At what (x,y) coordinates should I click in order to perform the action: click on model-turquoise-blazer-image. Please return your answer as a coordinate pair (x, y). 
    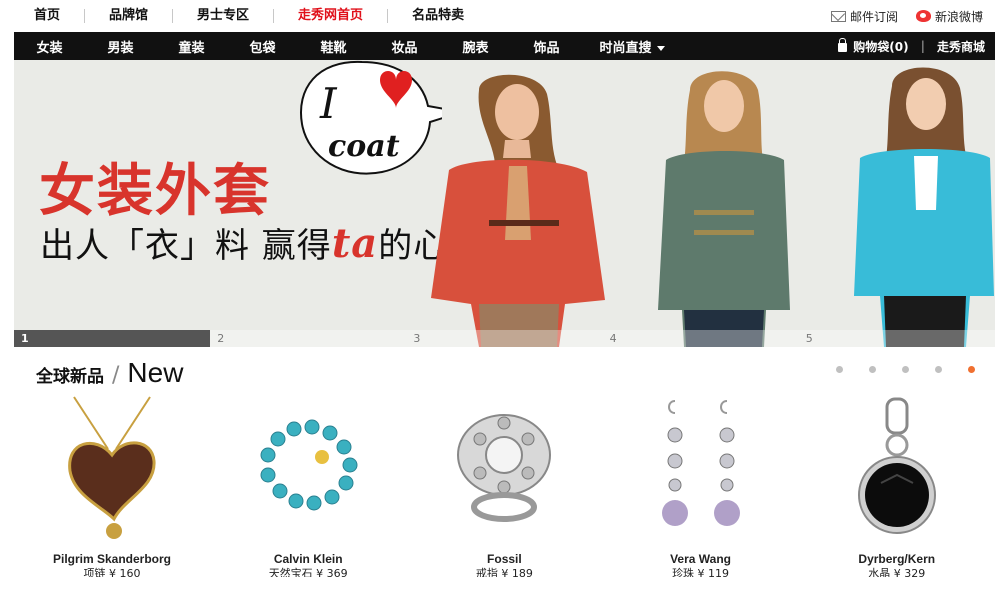
    Looking at the image, I should click on (924, 207).